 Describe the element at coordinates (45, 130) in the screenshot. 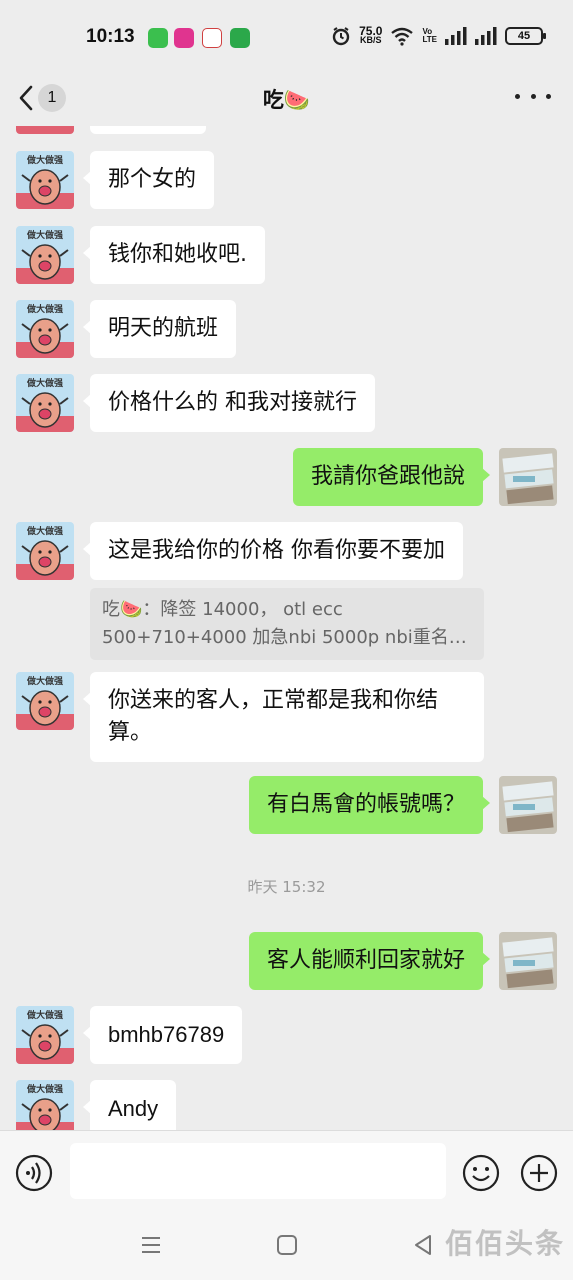

I see `avatar-partial` at that location.